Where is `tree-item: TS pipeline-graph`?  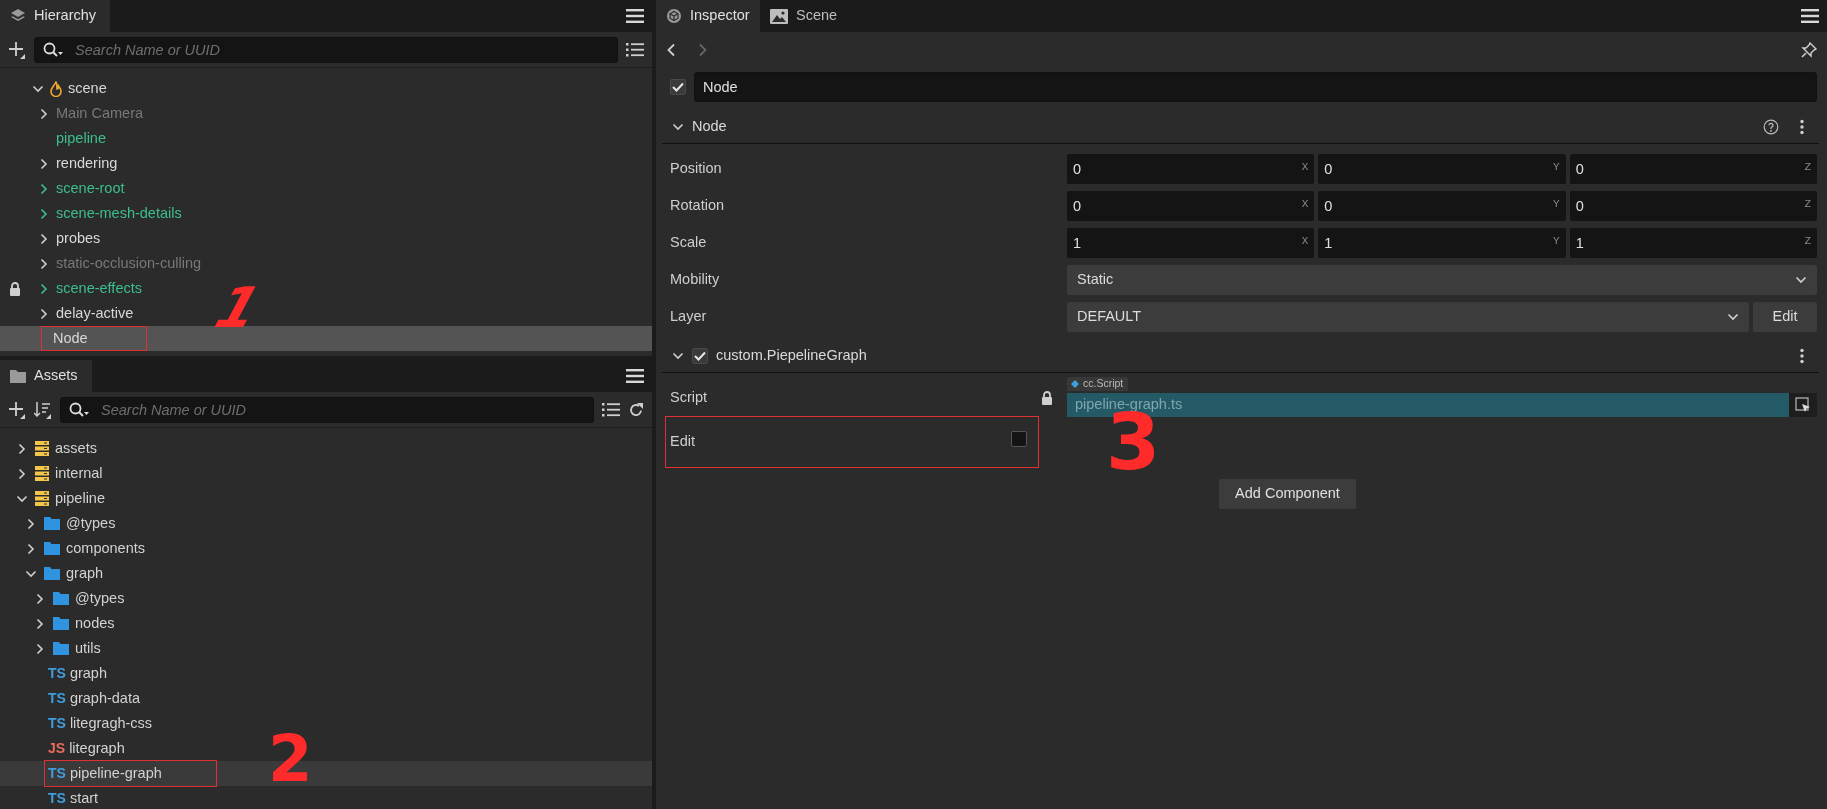 tree-item: TS pipeline-graph is located at coordinates (124, 773).